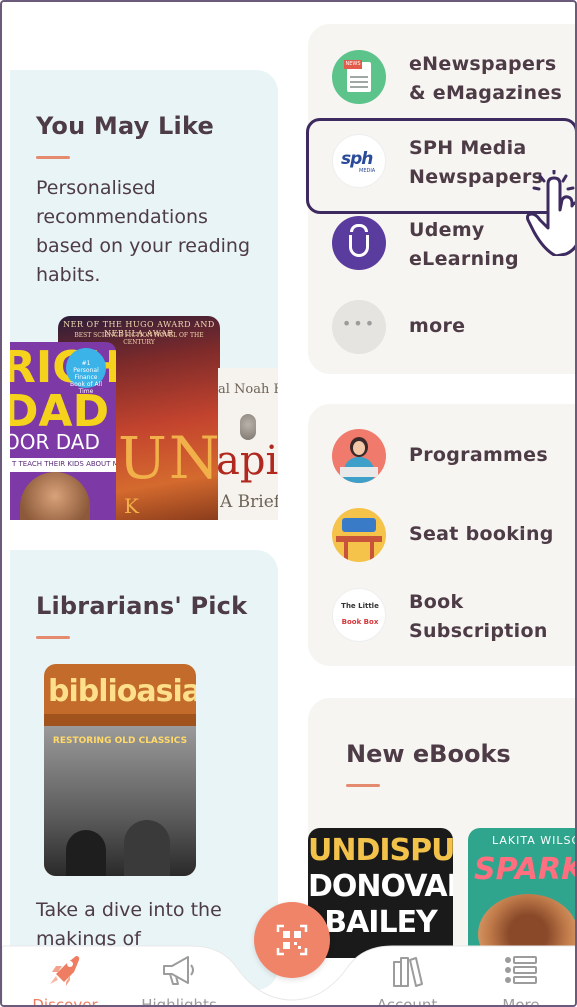  What do you see at coordinates (533, 840) in the screenshot?
I see `spark-author: LAKITA WILSON` at bounding box center [533, 840].